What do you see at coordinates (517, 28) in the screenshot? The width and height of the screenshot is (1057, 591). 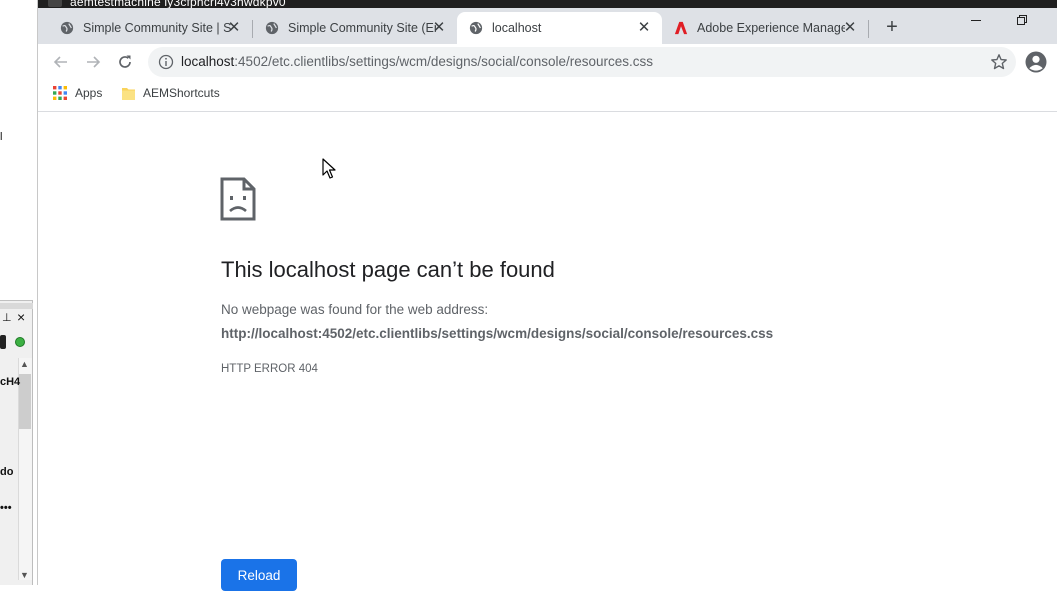 I see `tab-label: localhost` at bounding box center [517, 28].